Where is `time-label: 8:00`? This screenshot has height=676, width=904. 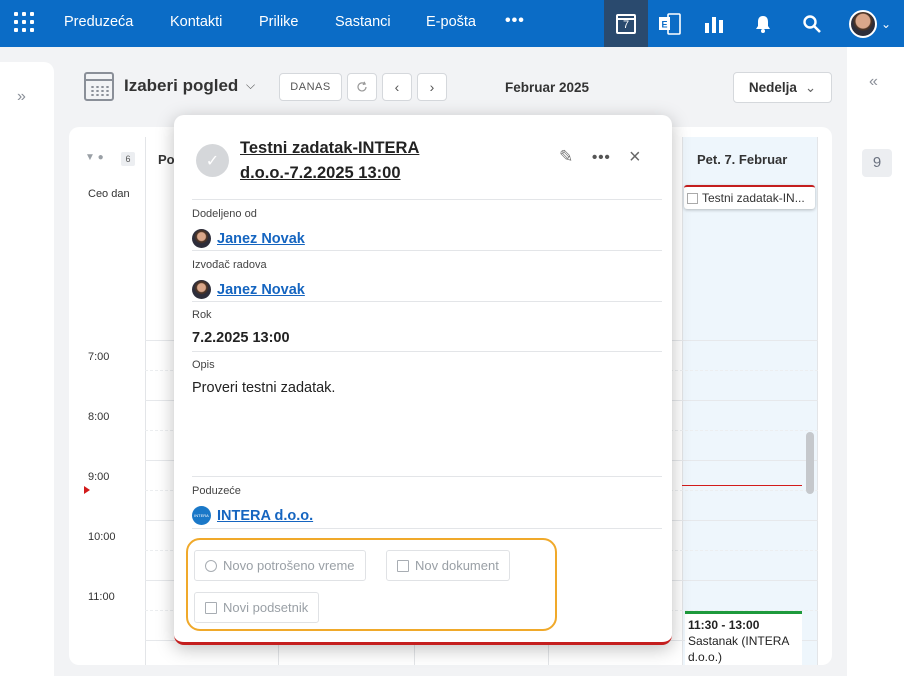 time-label: 8:00 is located at coordinates (99, 417).